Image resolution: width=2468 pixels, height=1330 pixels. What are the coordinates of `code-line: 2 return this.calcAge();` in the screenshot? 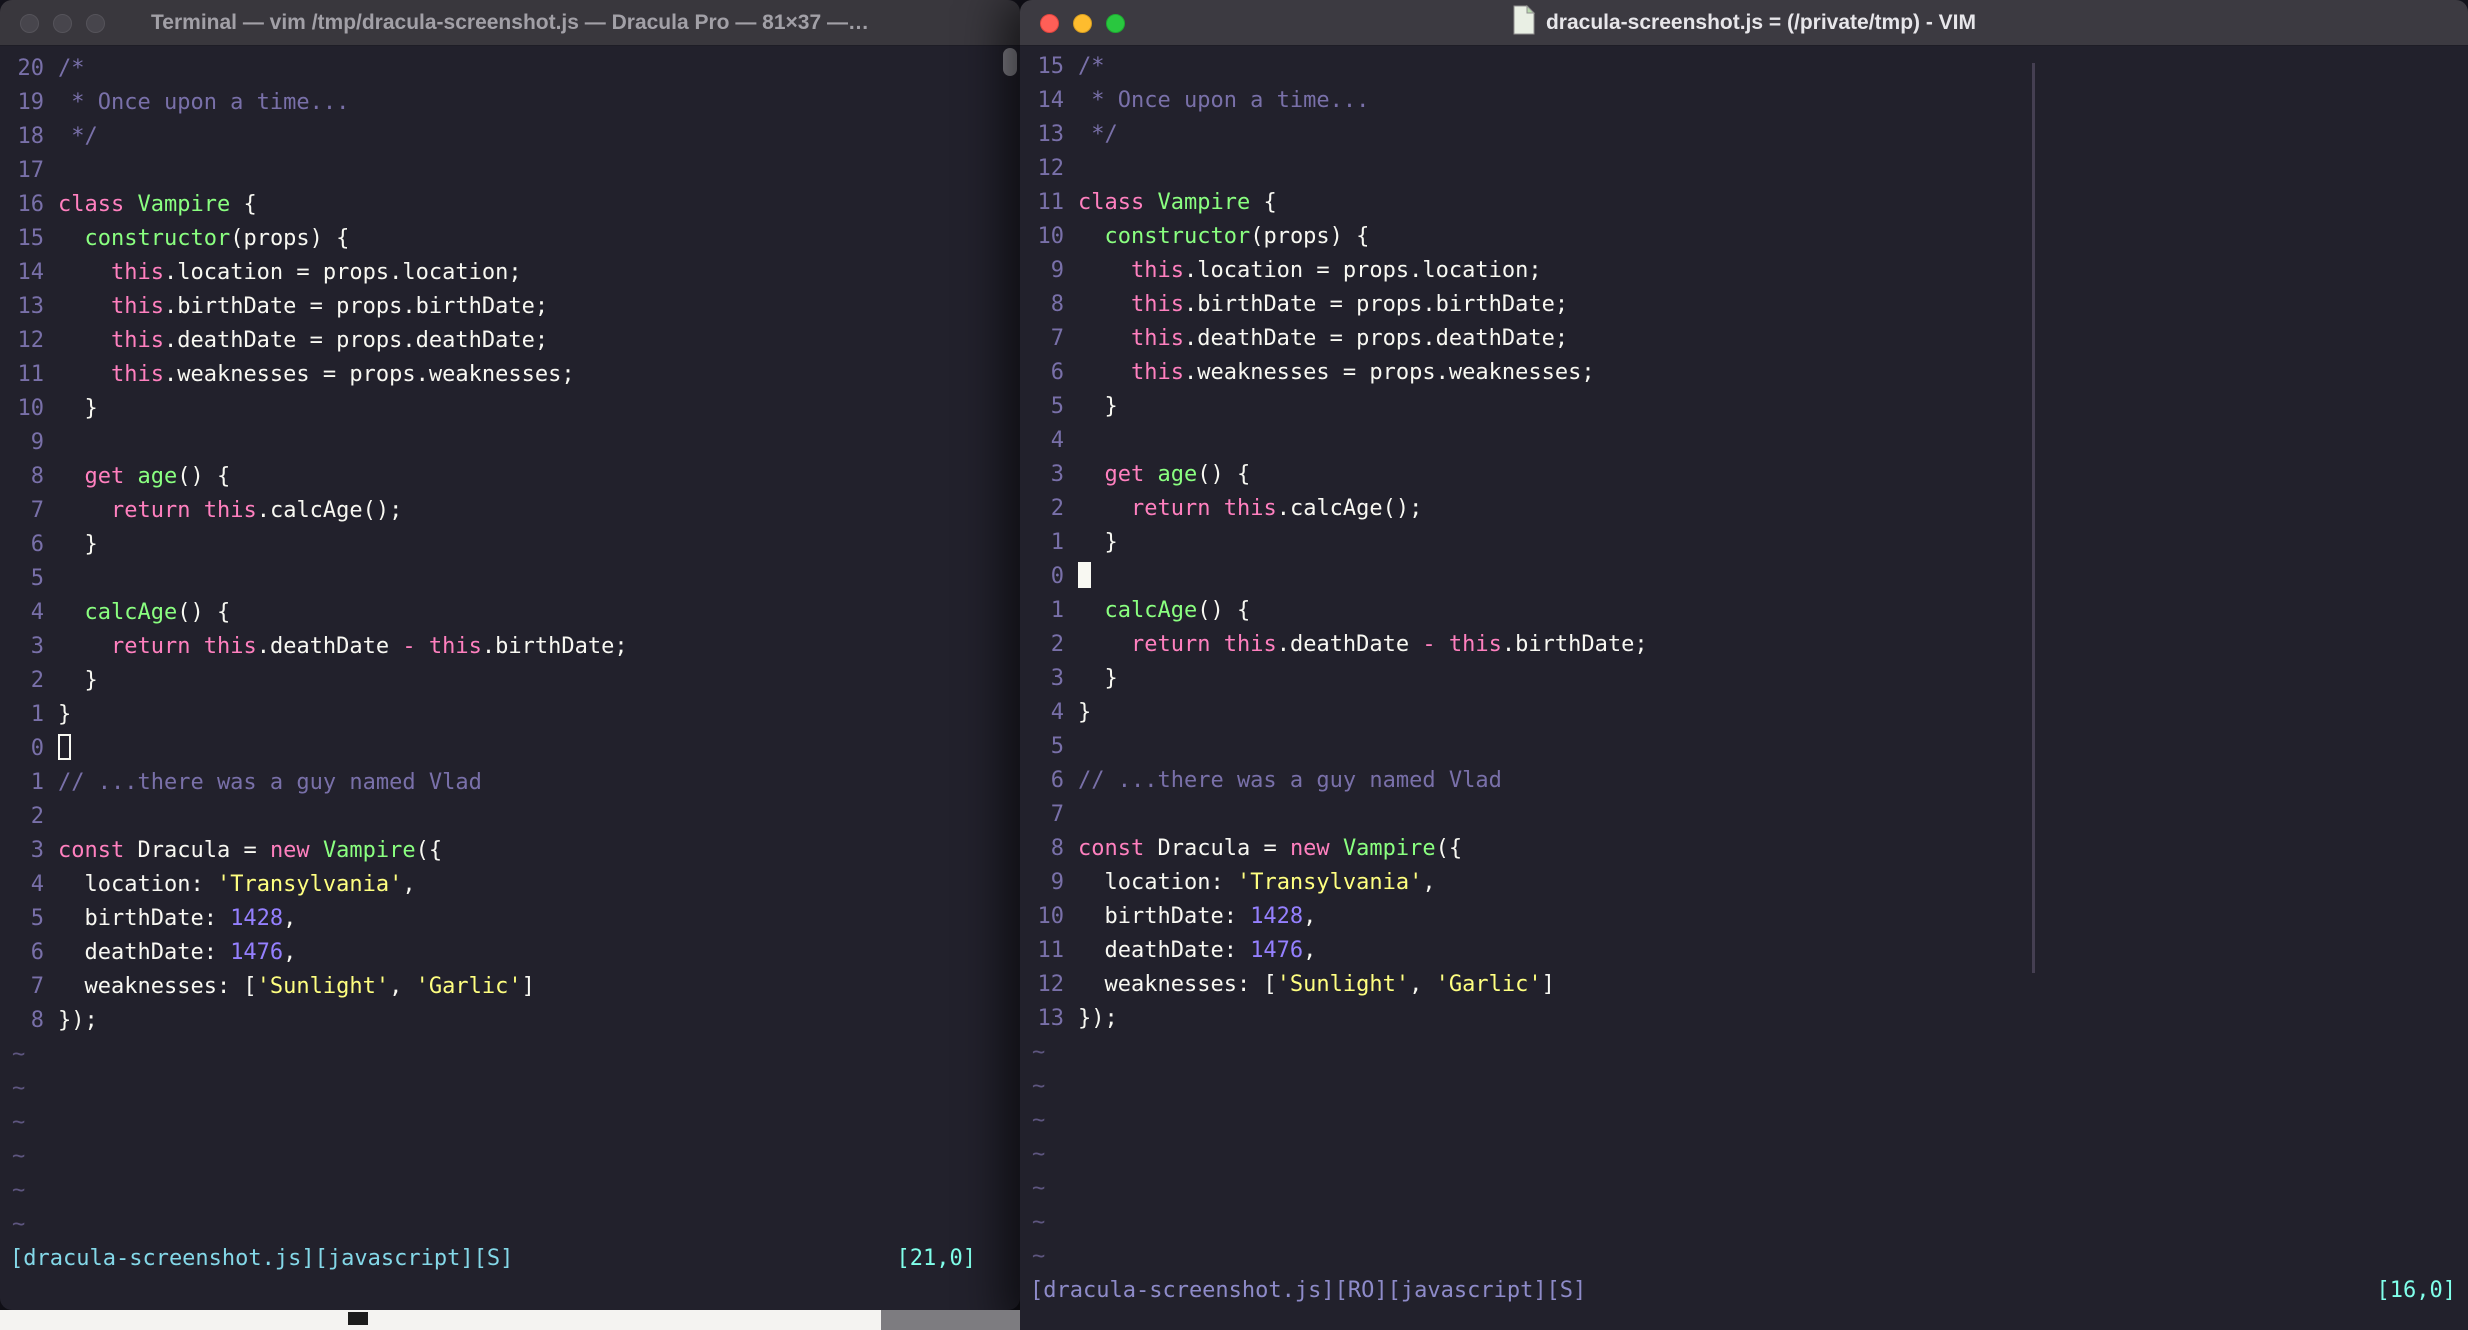 It's located at (1744, 509).